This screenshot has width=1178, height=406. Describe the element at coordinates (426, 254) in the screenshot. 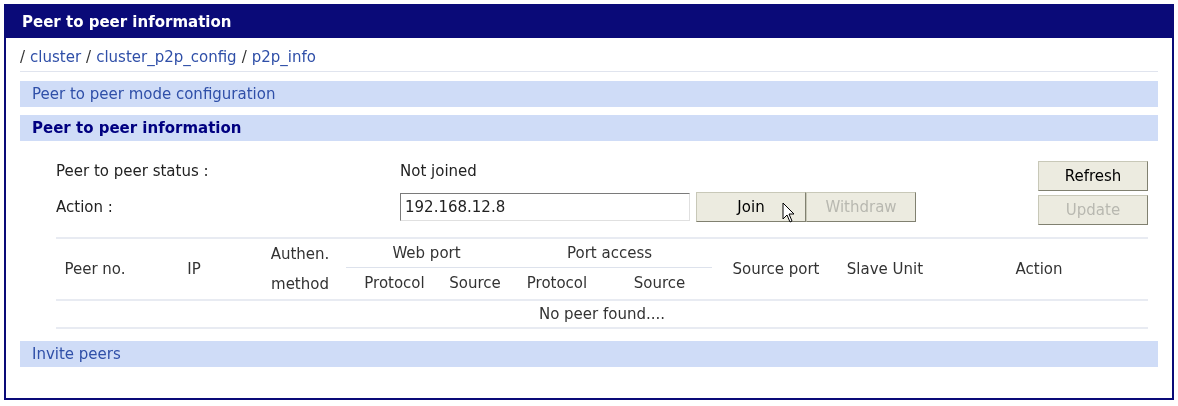

I see `column-group-header: Web port` at that location.